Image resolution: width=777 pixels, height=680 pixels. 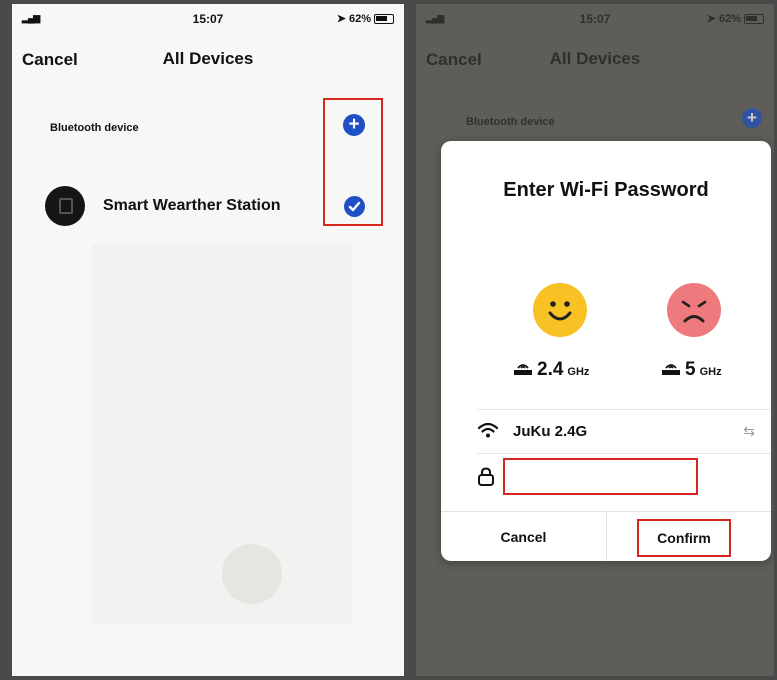 I want to click on device-list-item: Smart Wearther Station, so click(x=212, y=206).